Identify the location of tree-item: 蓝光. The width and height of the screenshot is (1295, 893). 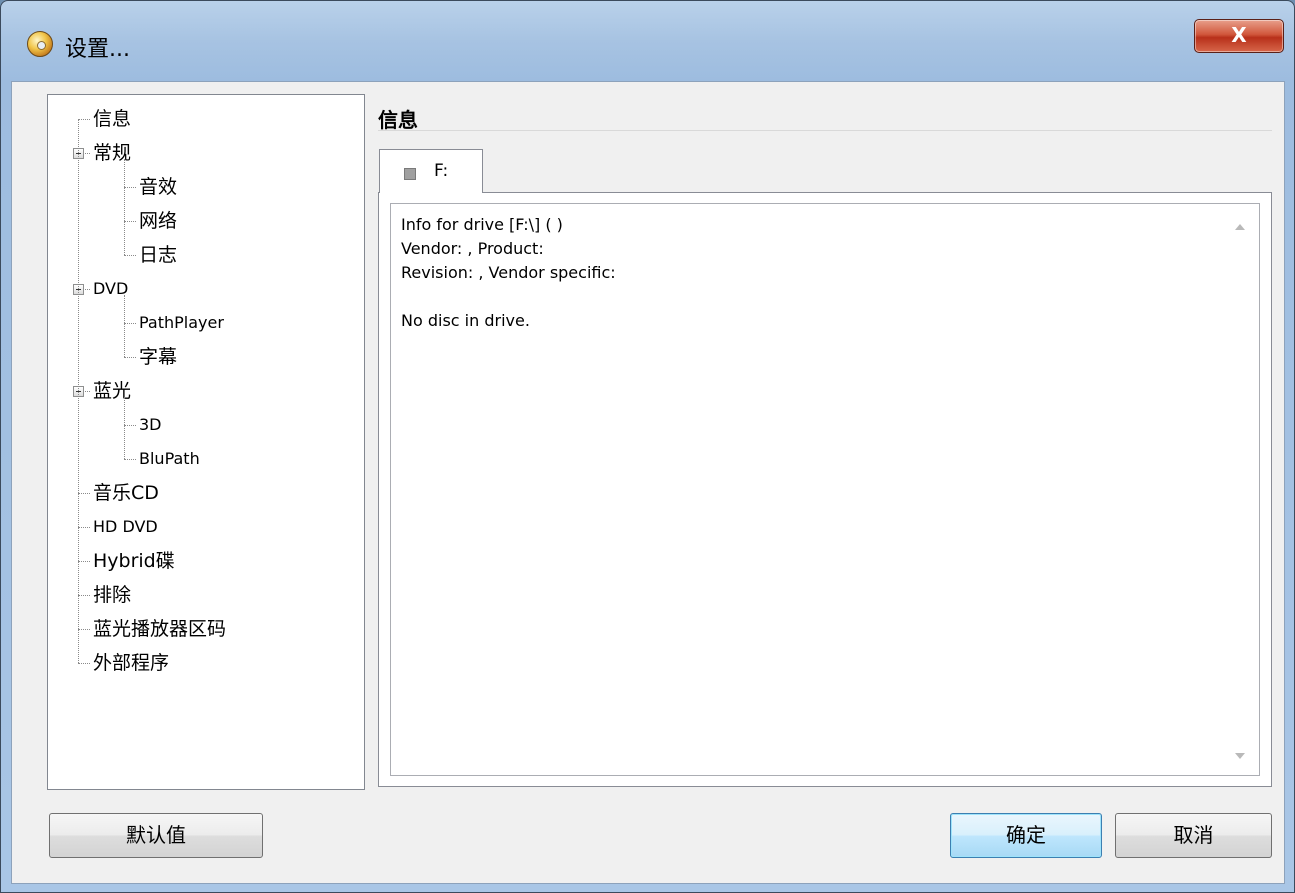
(206, 391).